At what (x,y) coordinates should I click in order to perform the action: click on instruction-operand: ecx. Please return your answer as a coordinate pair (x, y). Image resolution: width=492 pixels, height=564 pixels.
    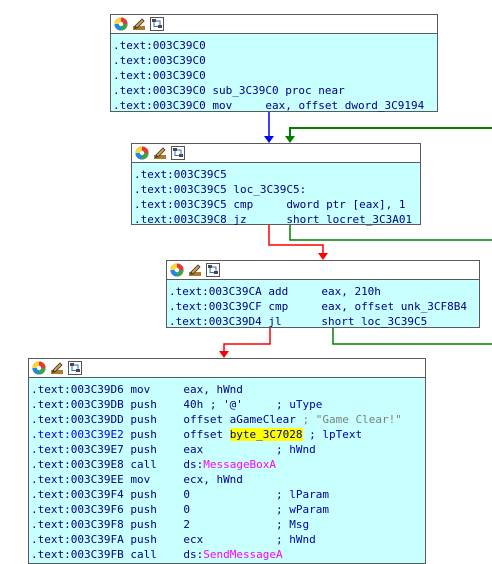
    Looking at the image, I should click on (193, 539).